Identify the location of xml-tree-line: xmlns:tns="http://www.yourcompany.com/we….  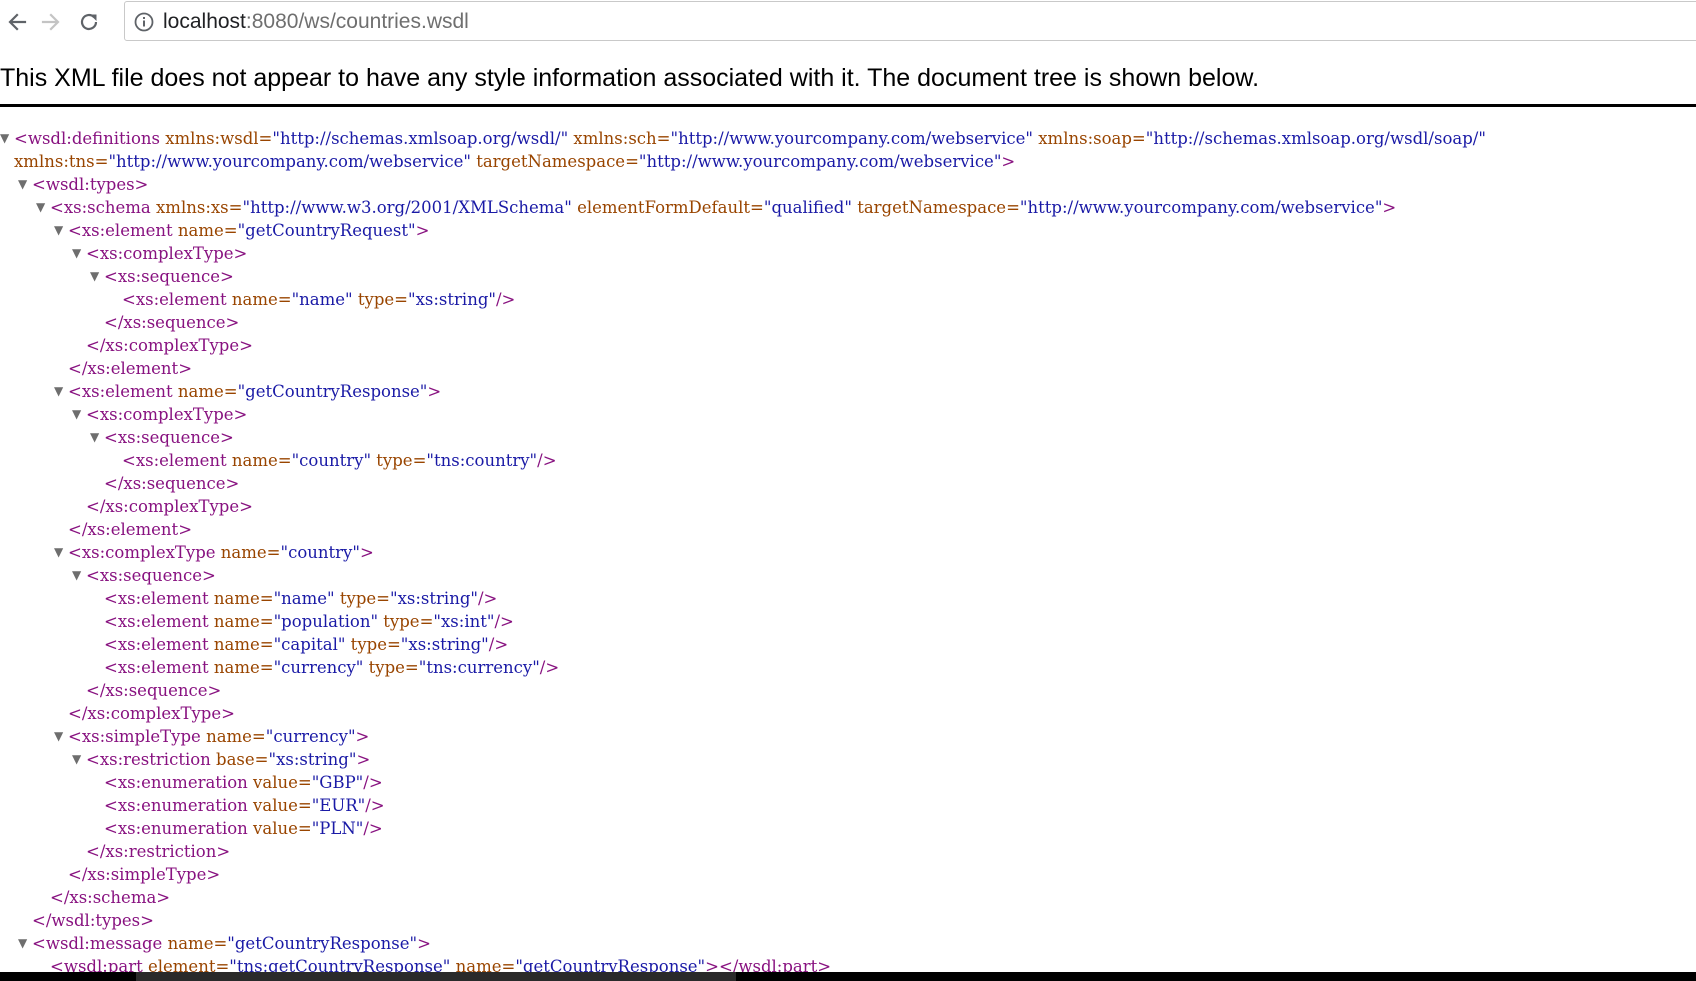
(848, 161).